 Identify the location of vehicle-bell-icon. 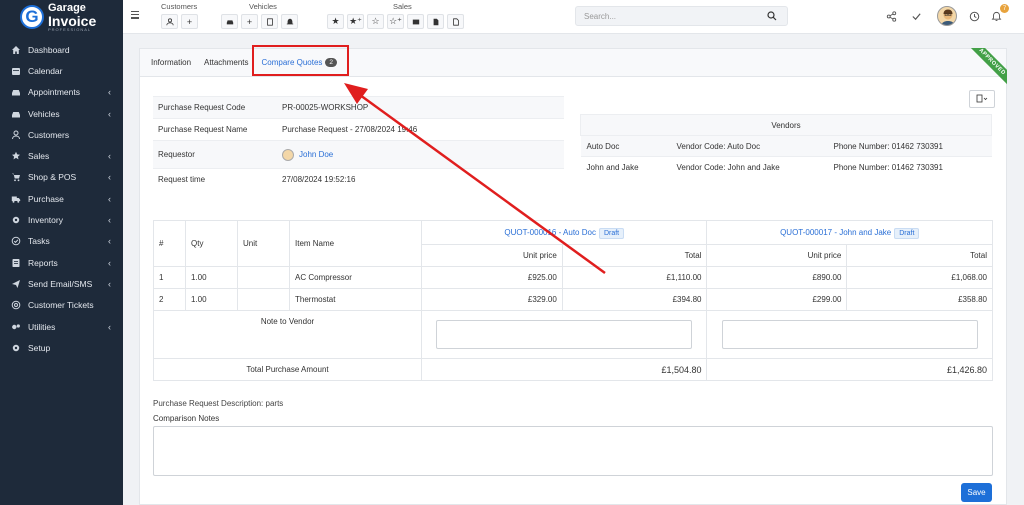
(289, 21).